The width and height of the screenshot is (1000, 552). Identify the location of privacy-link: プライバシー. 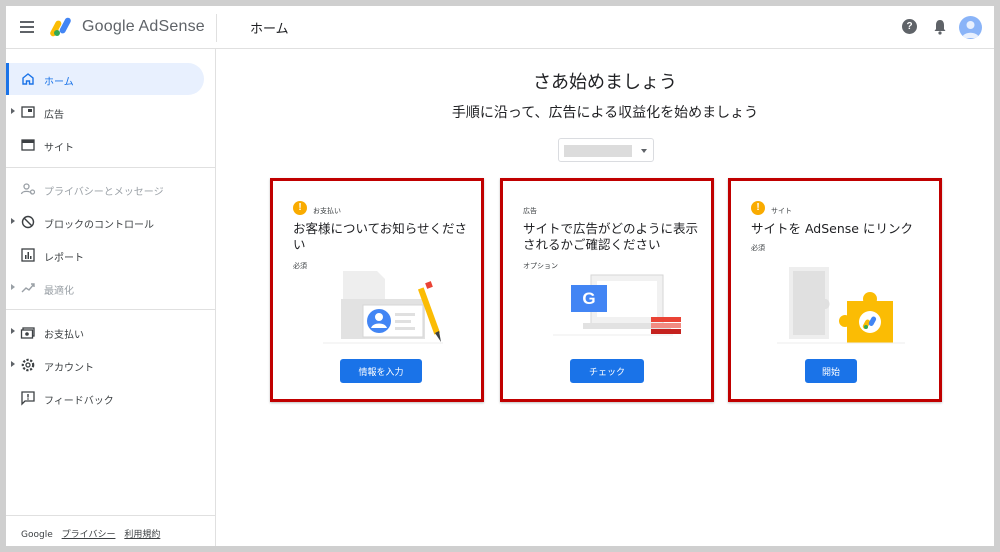
(89, 535).